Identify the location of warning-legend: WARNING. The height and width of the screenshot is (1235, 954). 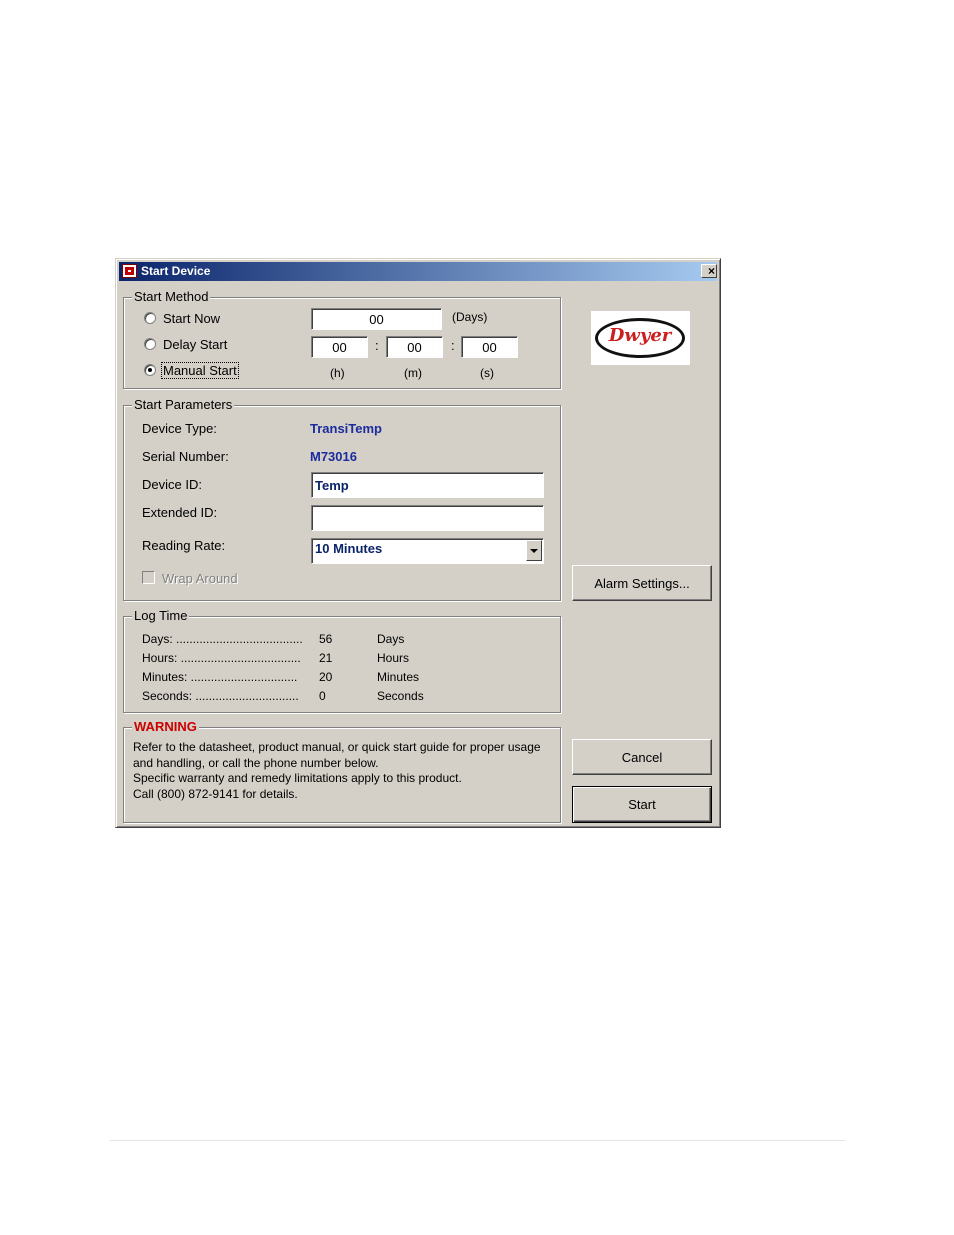
(165, 726).